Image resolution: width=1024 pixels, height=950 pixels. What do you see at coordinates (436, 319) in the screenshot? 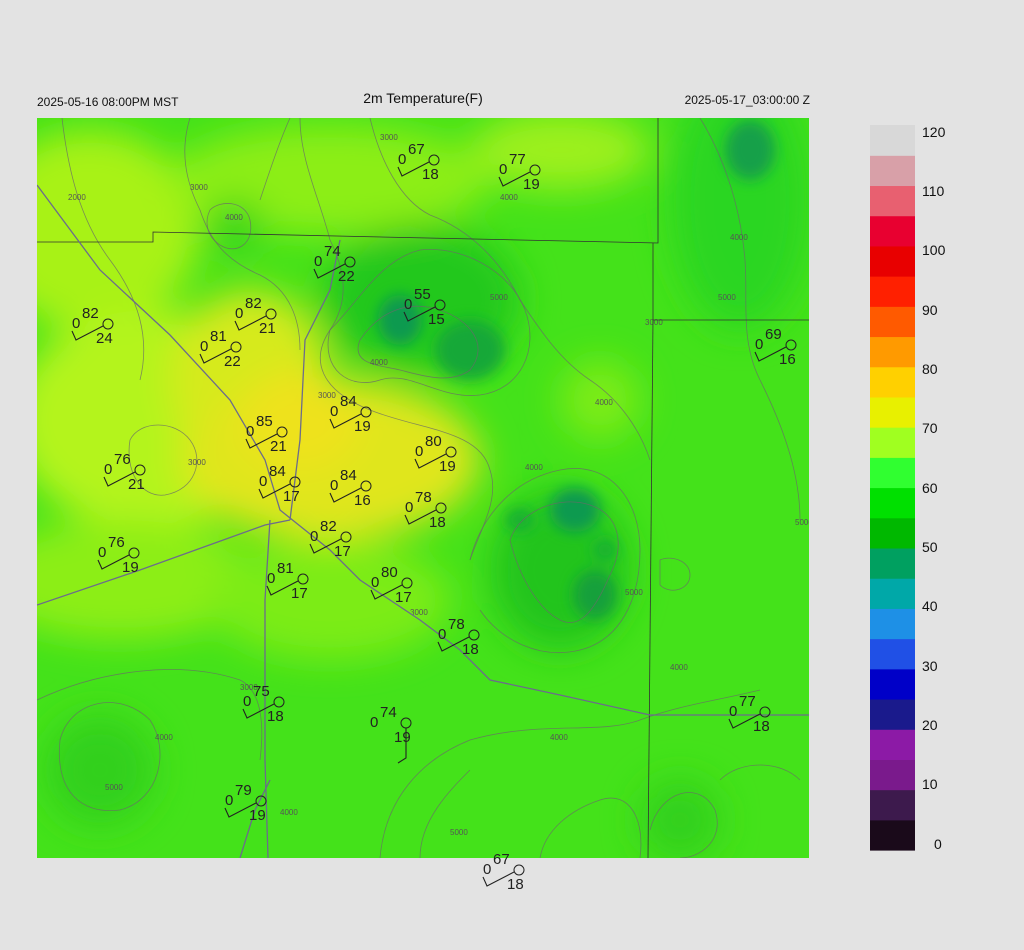
I see `station-dewpoint: 15` at bounding box center [436, 319].